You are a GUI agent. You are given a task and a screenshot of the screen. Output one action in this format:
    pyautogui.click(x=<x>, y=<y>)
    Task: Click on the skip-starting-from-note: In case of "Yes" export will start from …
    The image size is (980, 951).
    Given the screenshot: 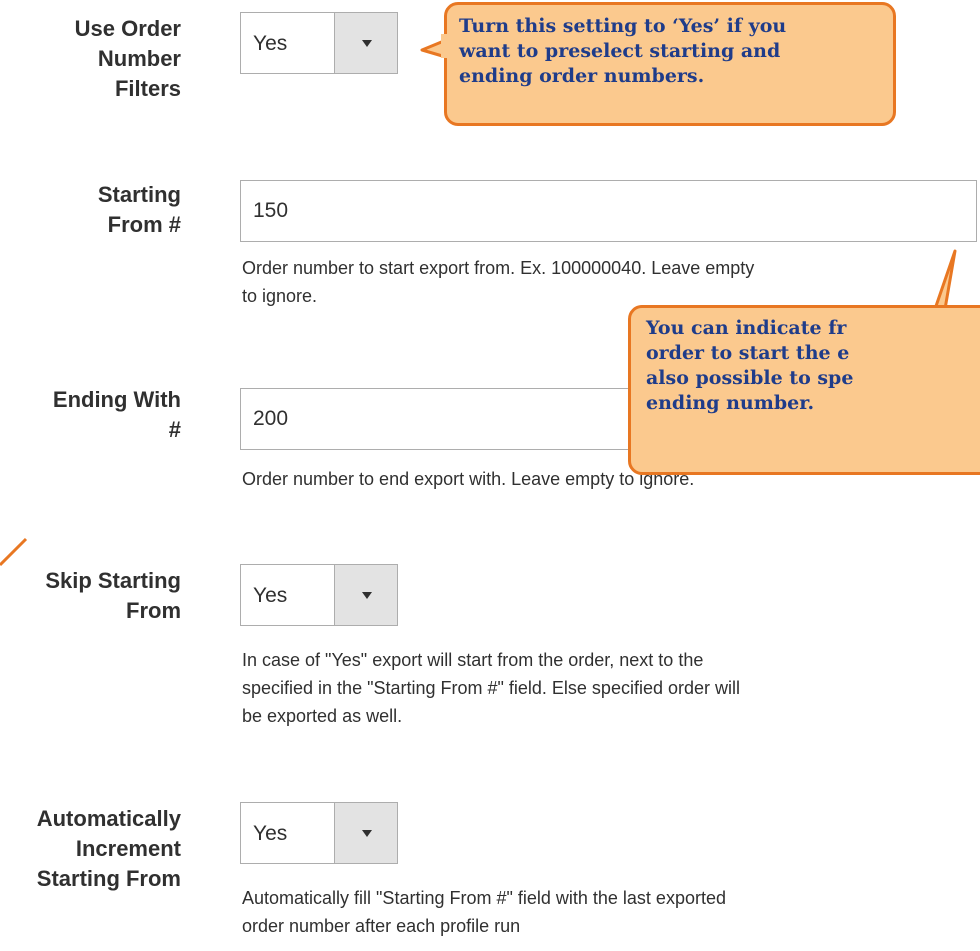 What is the action you would take?
    pyautogui.click(x=602, y=688)
    